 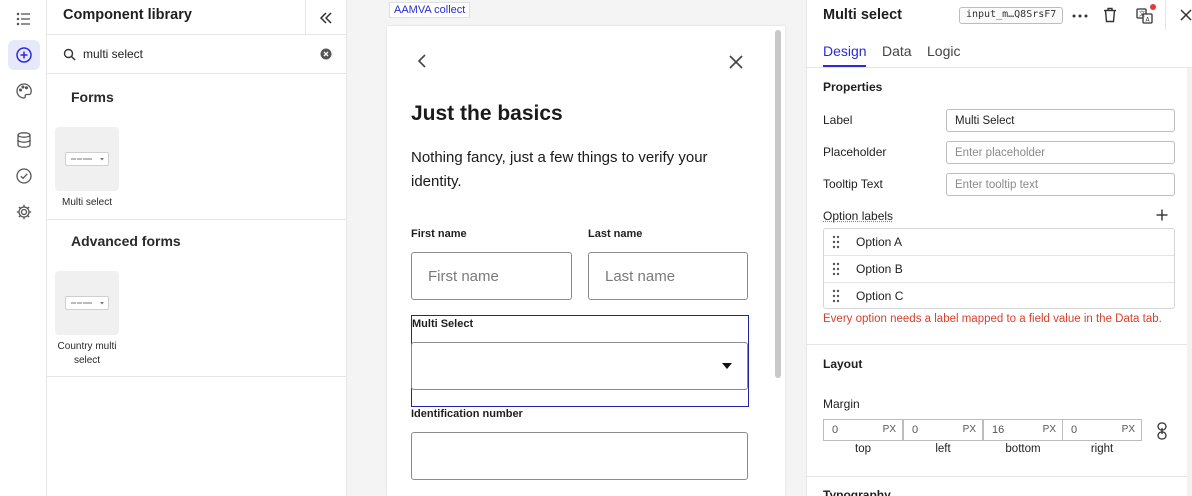 I want to click on option-row: Option B, so click(x=999, y=269).